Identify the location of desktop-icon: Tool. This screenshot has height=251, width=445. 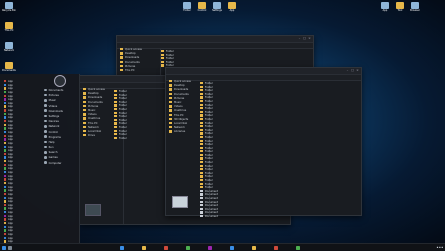
(400, 7).